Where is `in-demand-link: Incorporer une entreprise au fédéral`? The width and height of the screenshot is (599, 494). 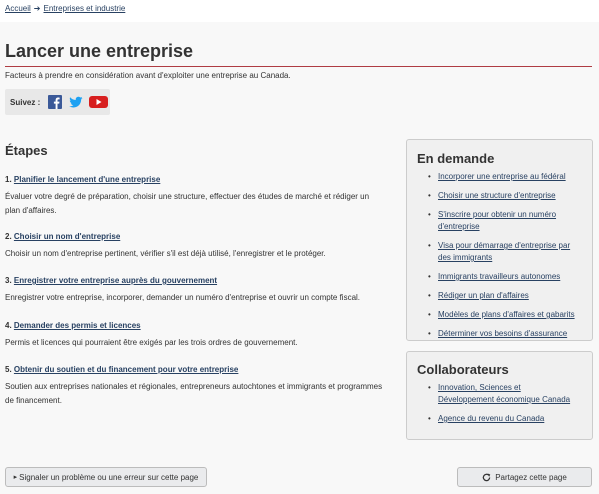
in-demand-link: Incorporer une entreprise au fédéral is located at coordinates (502, 176).